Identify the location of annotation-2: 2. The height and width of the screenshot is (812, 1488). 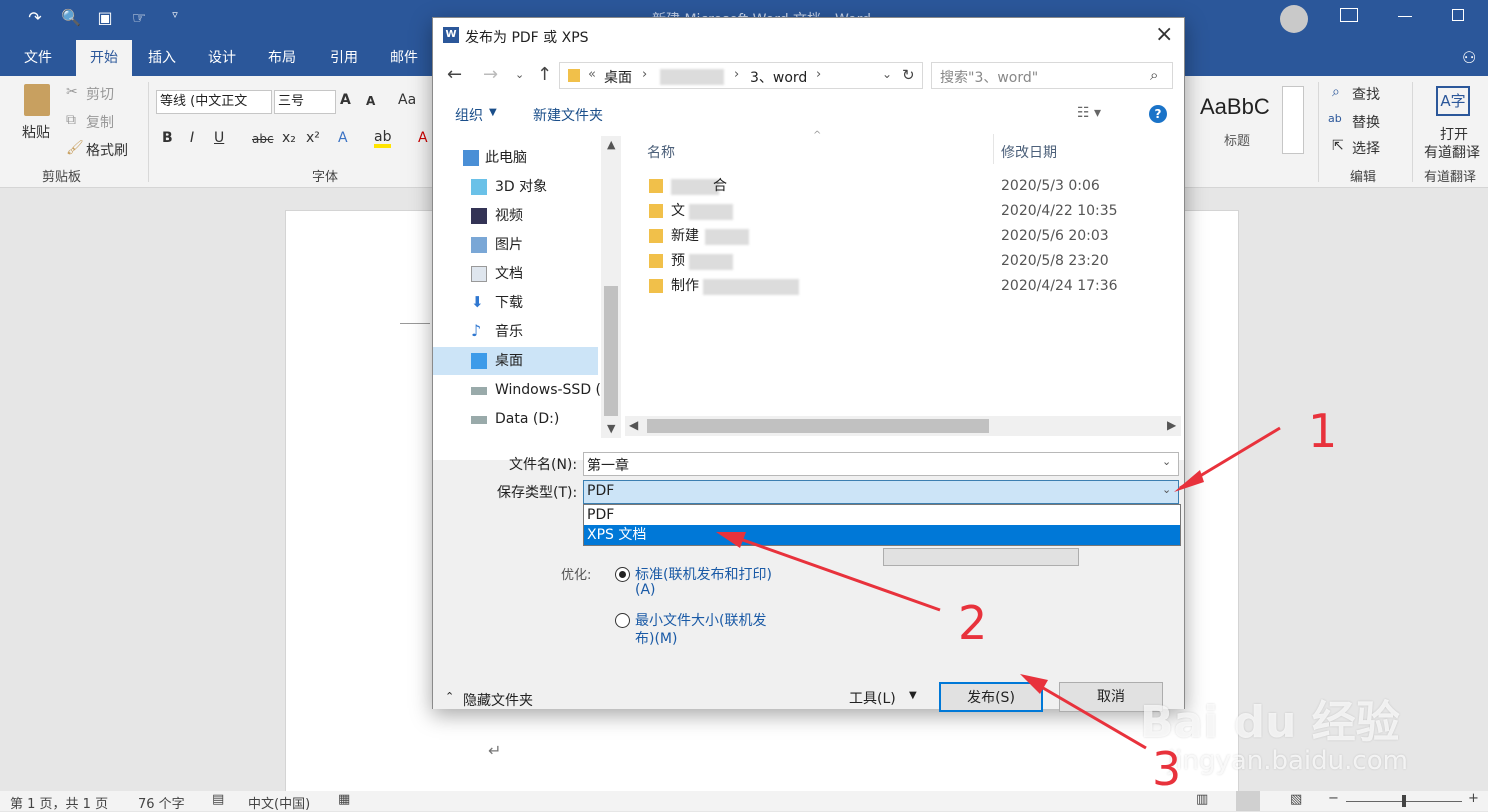
(973, 623).